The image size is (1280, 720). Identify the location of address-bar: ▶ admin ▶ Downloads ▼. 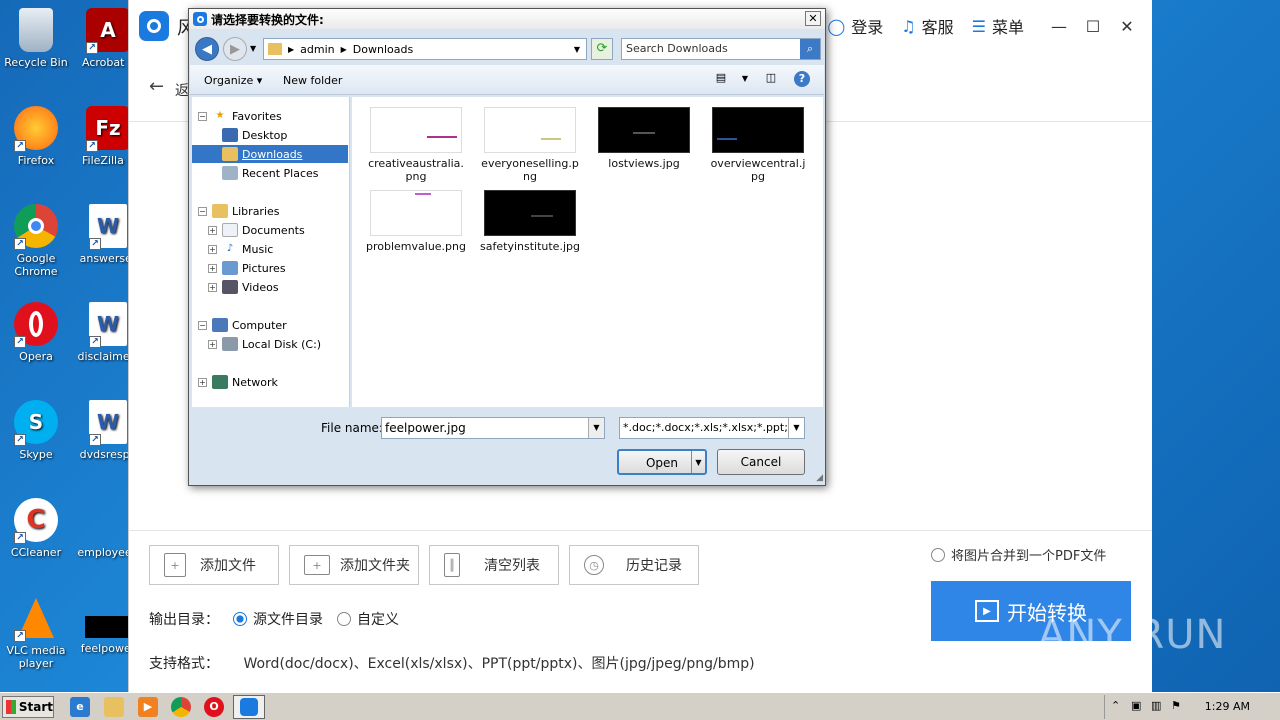
(425, 49).